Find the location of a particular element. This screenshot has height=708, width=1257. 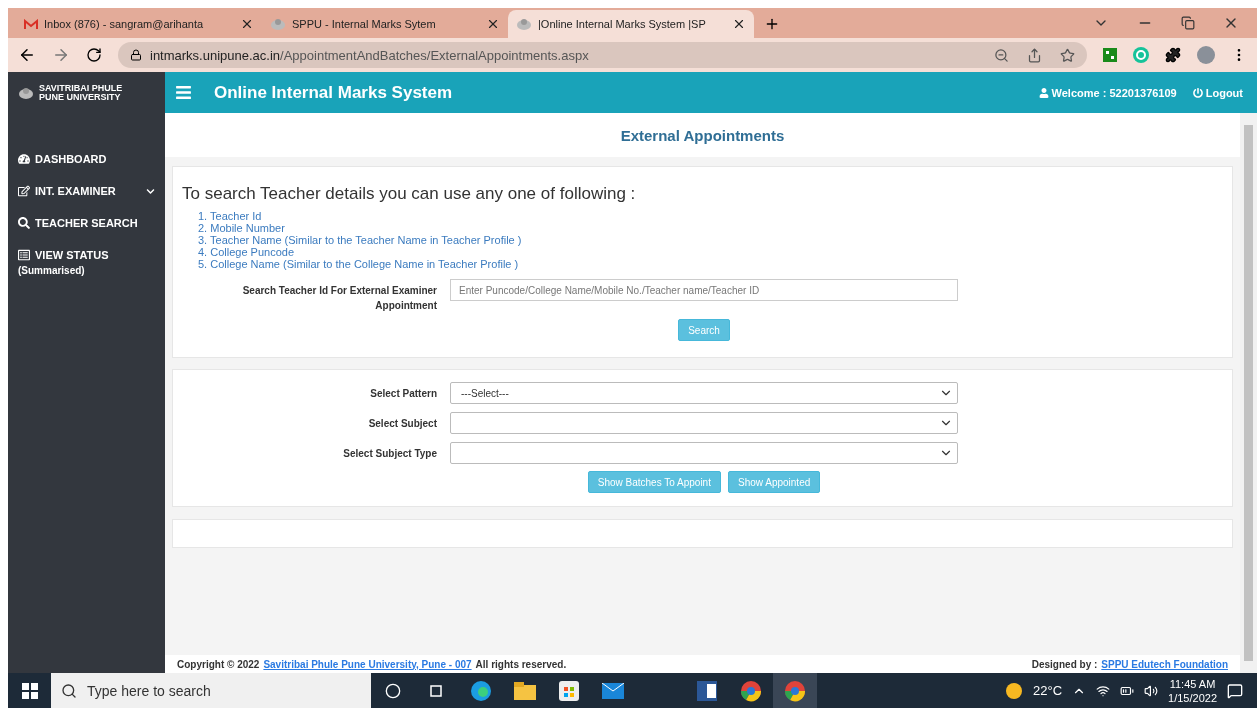

university-link: Savitribai Phule Pune University, Pune - 007 is located at coordinates (367, 664).